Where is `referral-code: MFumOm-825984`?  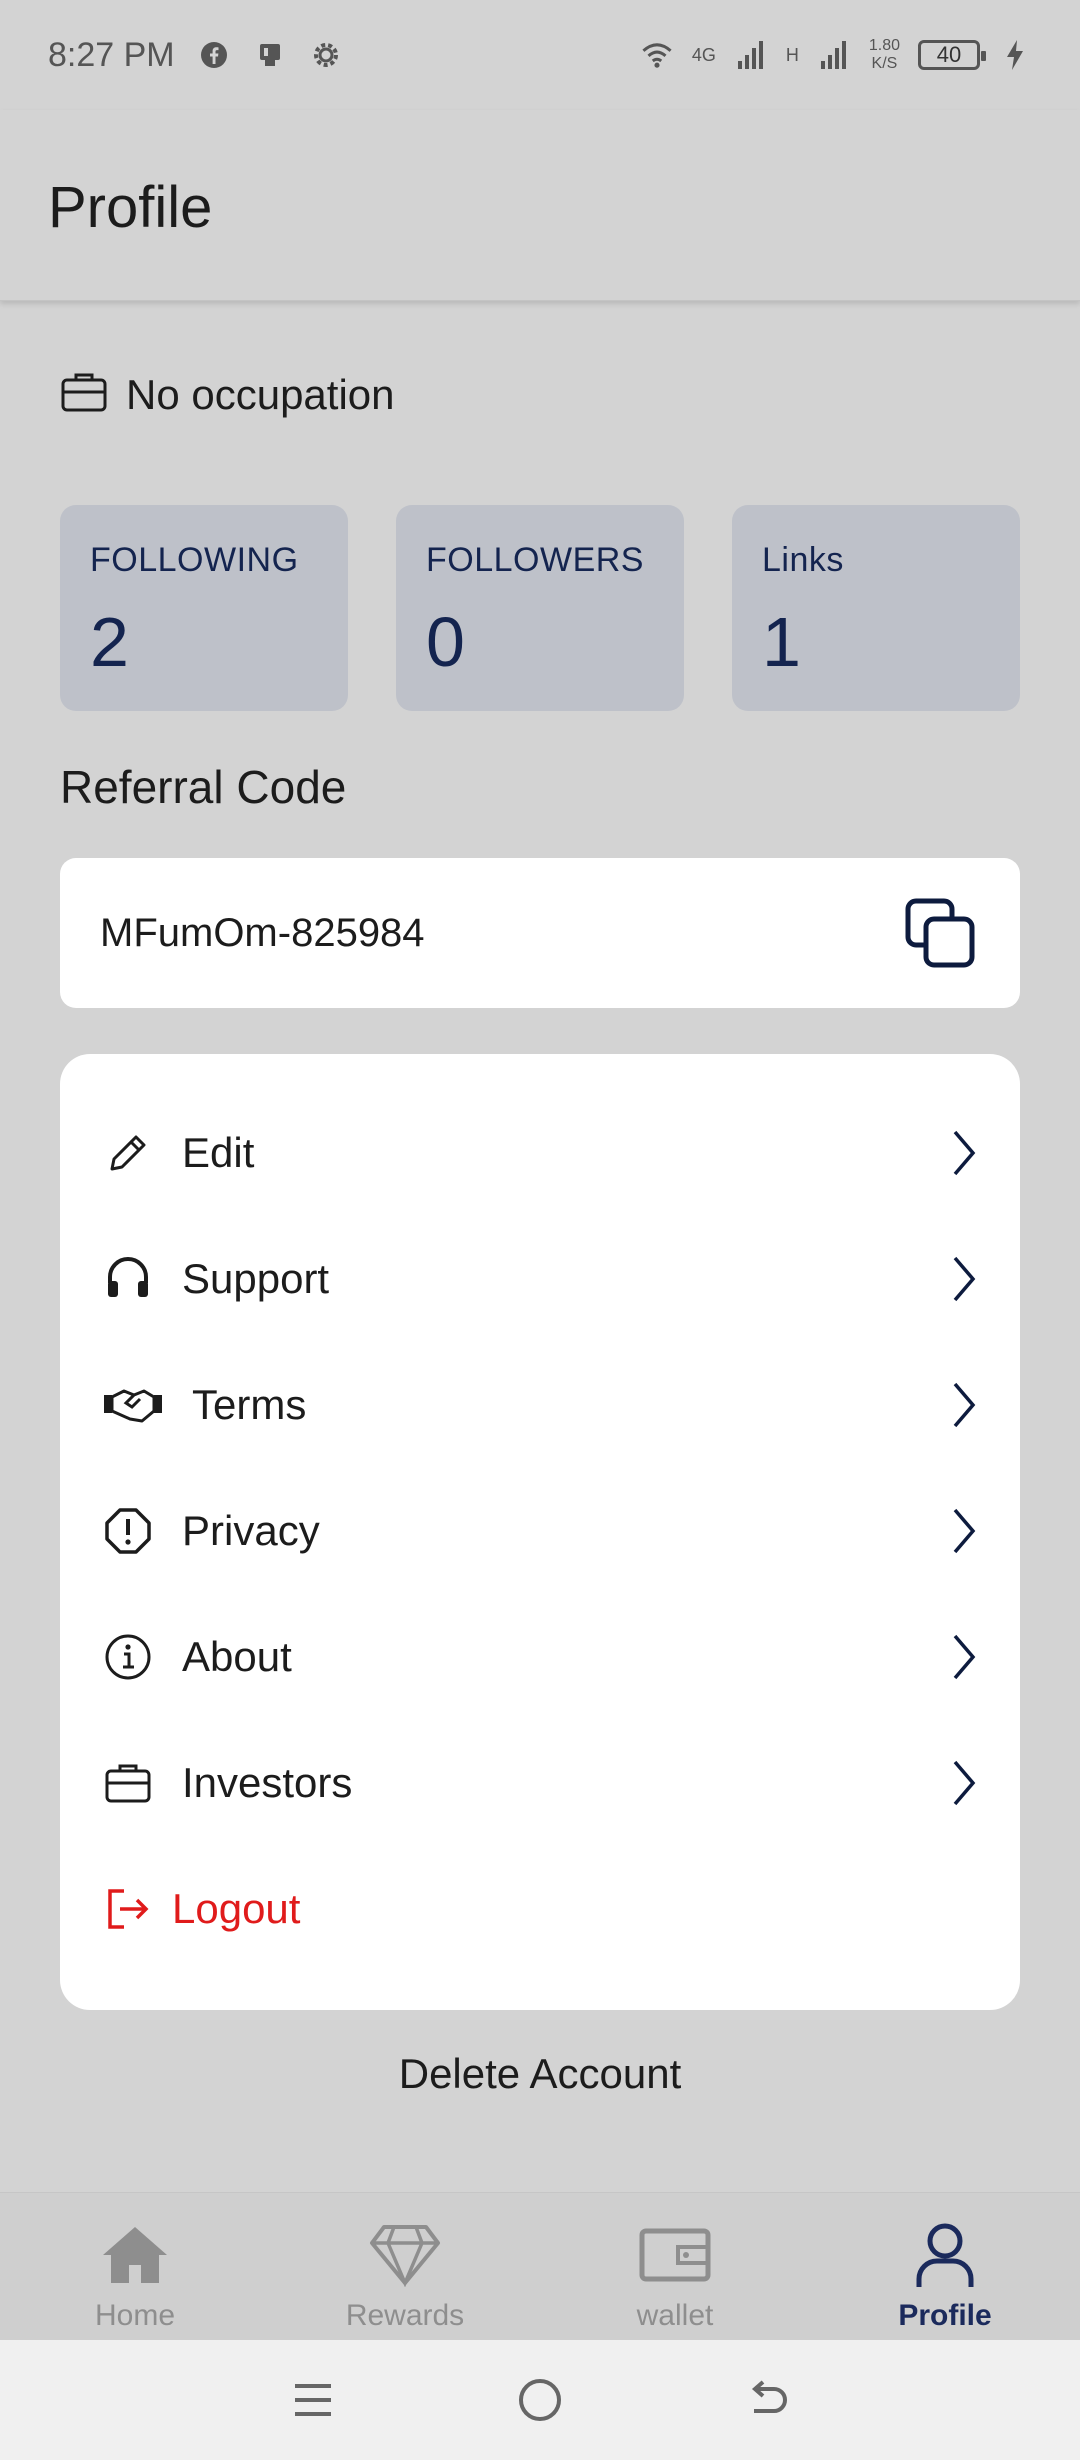 referral-code: MFumOm-825984 is located at coordinates (262, 932).